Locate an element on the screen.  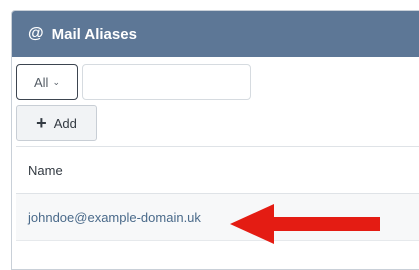
filter-input is located at coordinates (166, 82).